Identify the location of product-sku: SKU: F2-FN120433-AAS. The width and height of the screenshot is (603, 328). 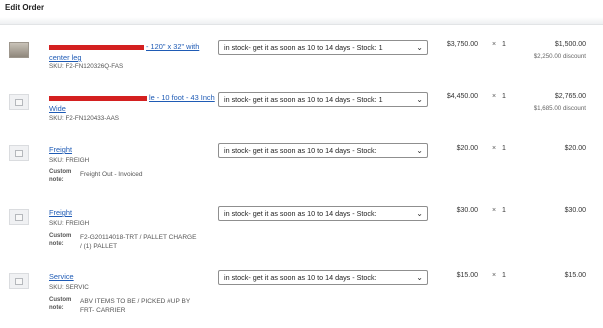
(84, 118).